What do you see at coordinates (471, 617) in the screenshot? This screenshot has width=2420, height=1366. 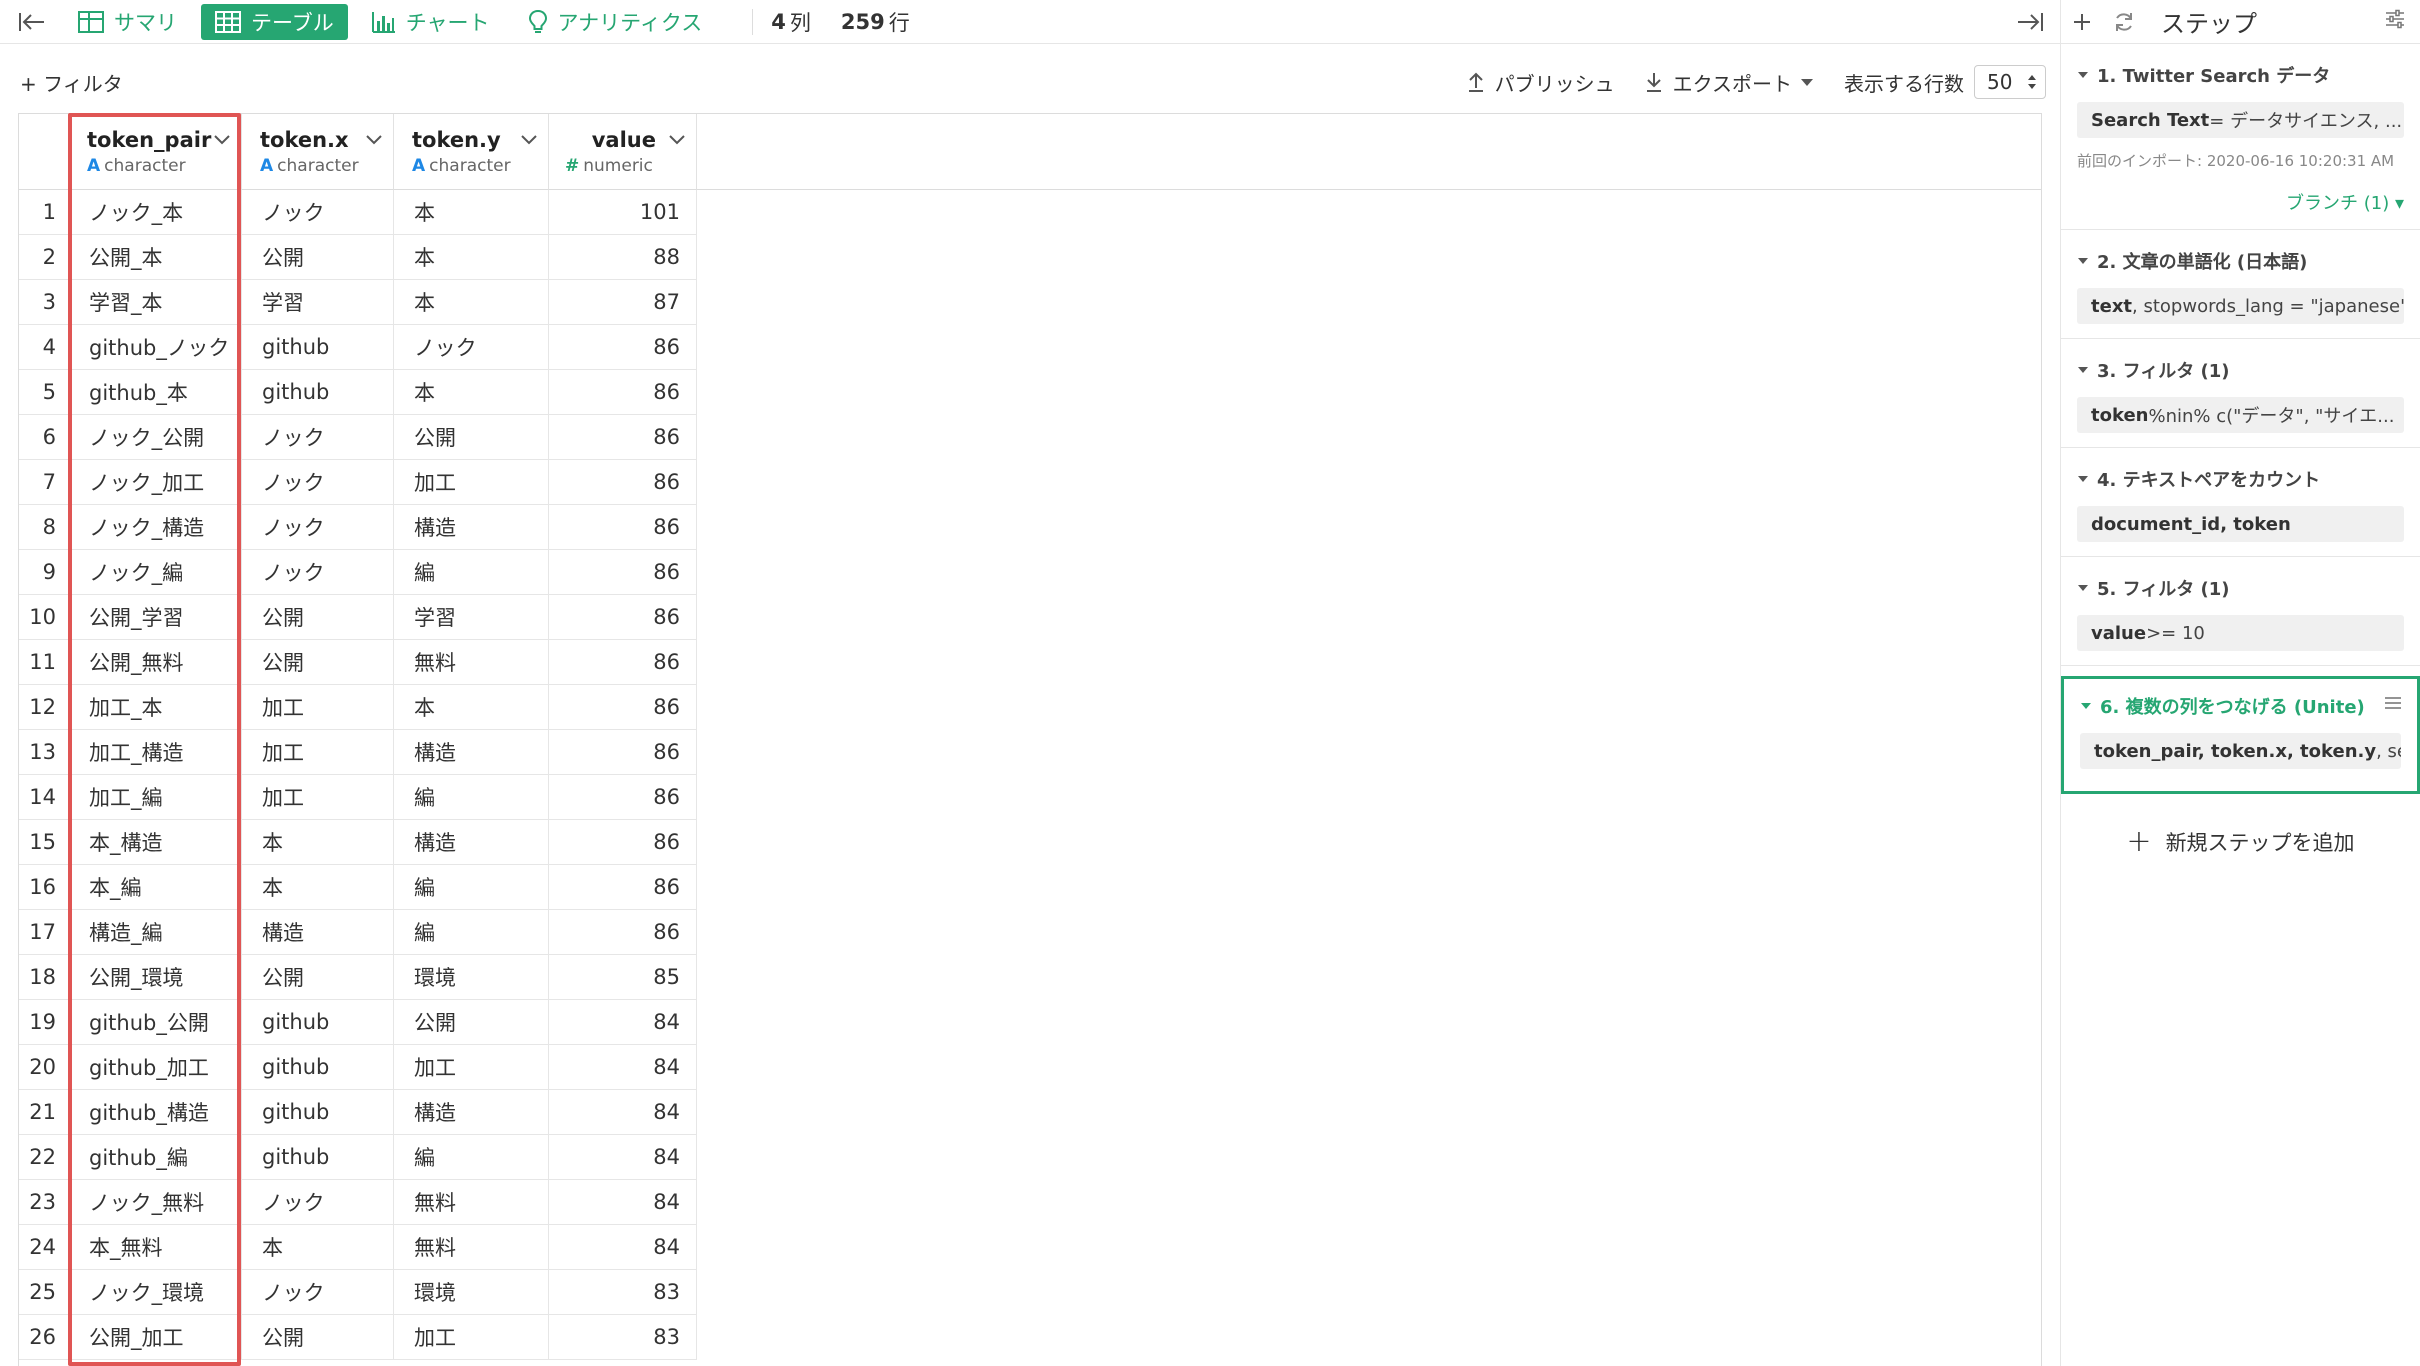 I see `cell-token-y: 学習` at bounding box center [471, 617].